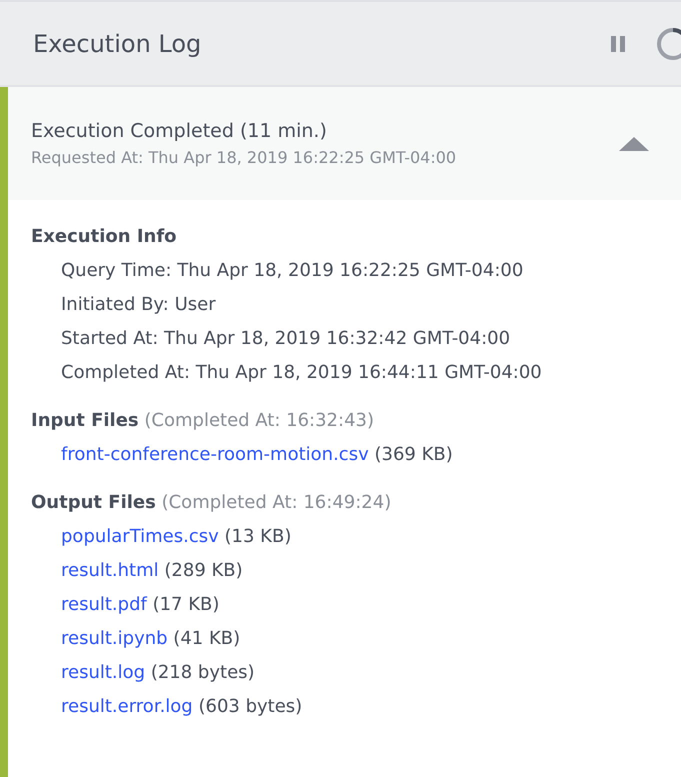  I want to click on collapse-icon, so click(634, 144).